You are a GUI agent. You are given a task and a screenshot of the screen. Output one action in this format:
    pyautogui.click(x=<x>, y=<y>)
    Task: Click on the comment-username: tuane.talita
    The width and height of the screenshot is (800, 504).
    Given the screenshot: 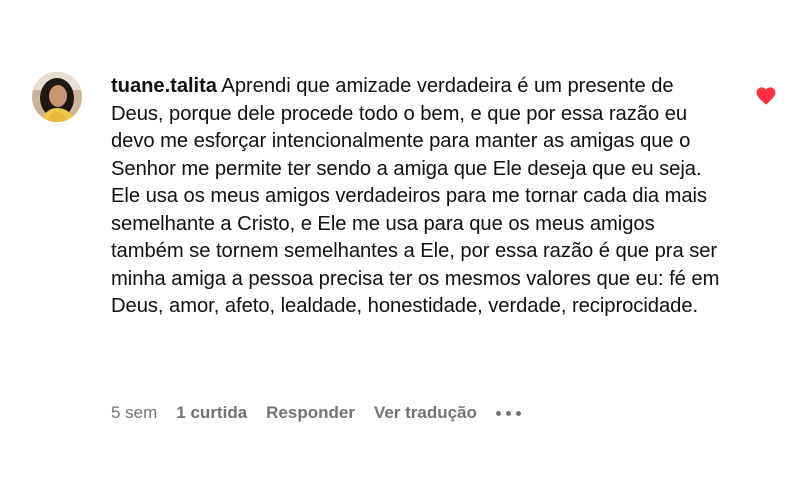 What is the action you would take?
    pyautogui.click(x=164, y=86)
    